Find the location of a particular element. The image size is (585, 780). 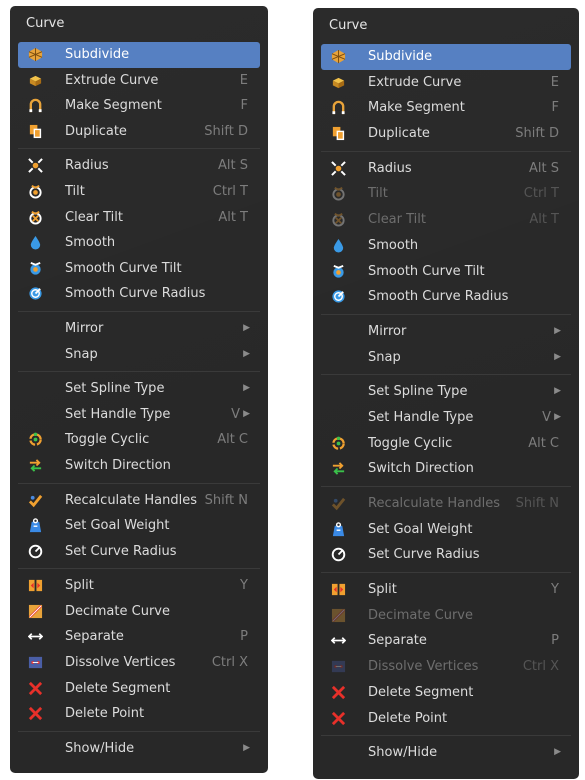

smooth-radius-icon is located at coordinates (35, 293).